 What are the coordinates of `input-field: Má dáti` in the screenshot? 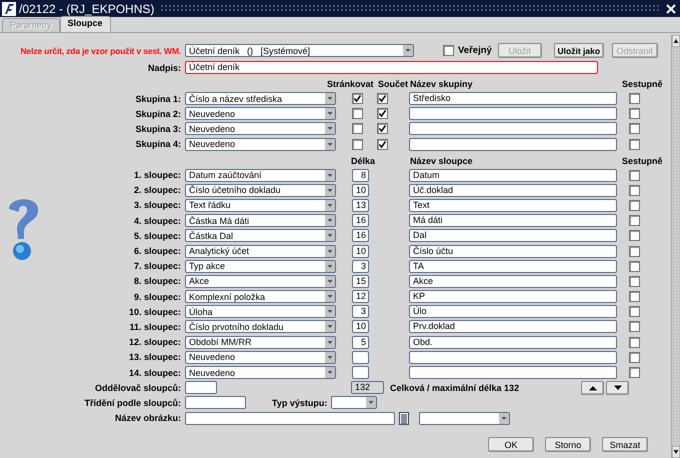 It's located at (513, 221).